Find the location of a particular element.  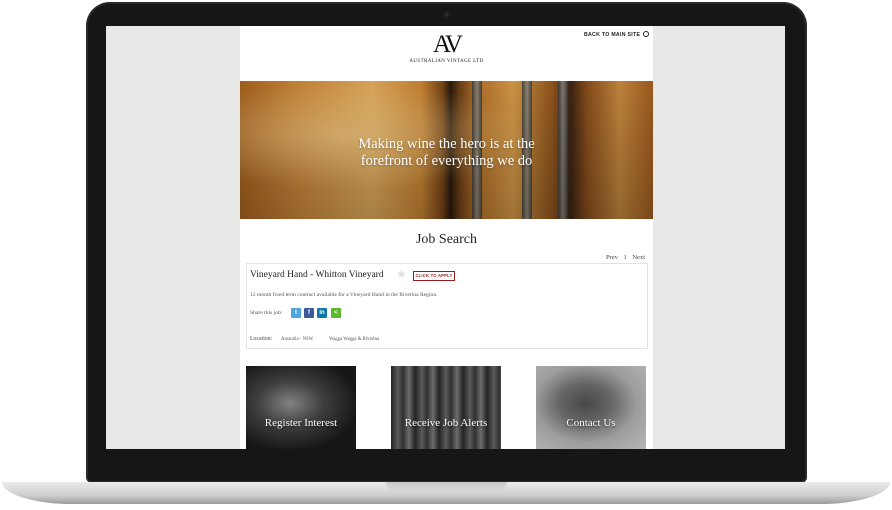

job-title-link: Vineyard Hand - Whitton Vineyard is located at coordinates (317, 275).